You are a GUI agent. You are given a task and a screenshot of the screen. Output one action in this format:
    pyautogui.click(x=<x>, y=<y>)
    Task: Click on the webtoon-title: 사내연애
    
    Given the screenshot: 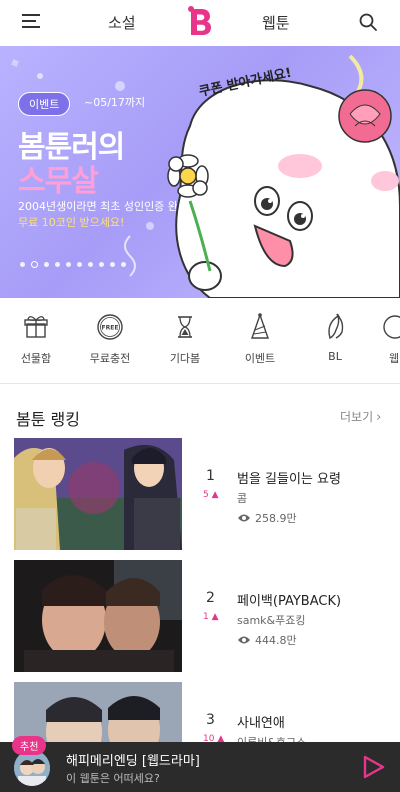 What is the action you would take?
    pyautogui.click(x=261, y=723)
    